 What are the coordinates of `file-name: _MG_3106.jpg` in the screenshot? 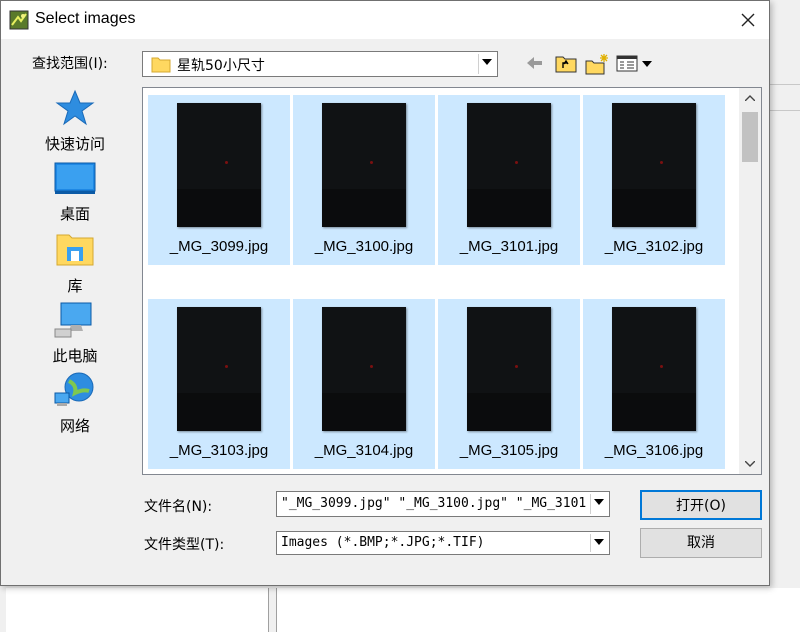 It's located at (654, 450).